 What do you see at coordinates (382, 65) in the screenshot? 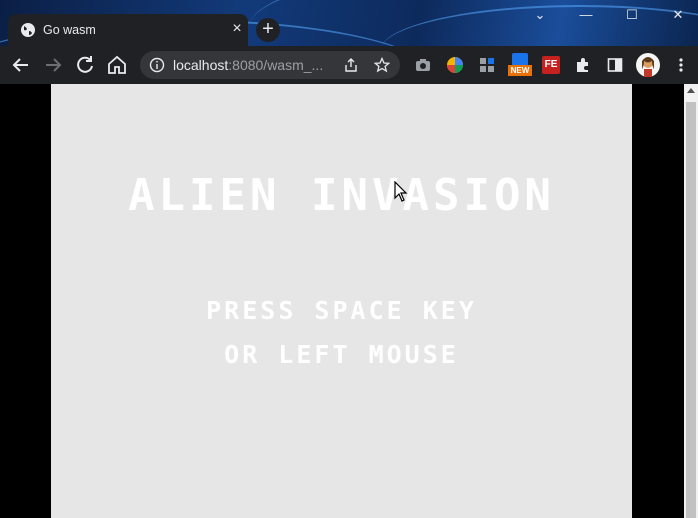
I see `bookmark-star-icon` at bounding box center [382, 65].